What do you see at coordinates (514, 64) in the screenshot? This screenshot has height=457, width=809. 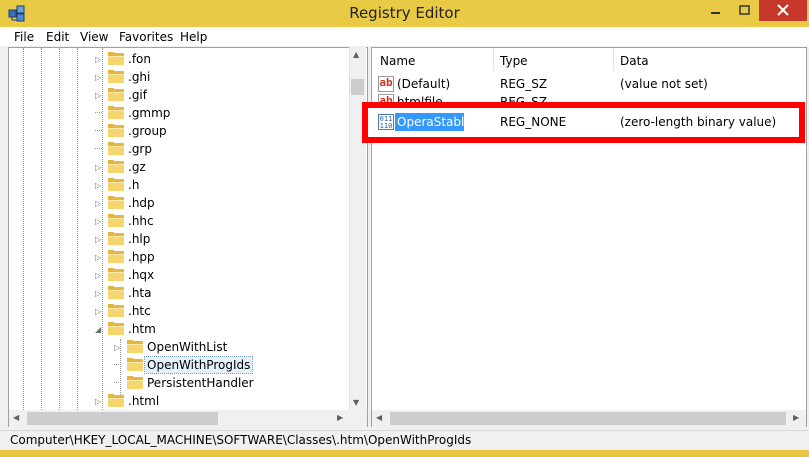 I see `column-header-type: Type` at bounding box center [514, 64].